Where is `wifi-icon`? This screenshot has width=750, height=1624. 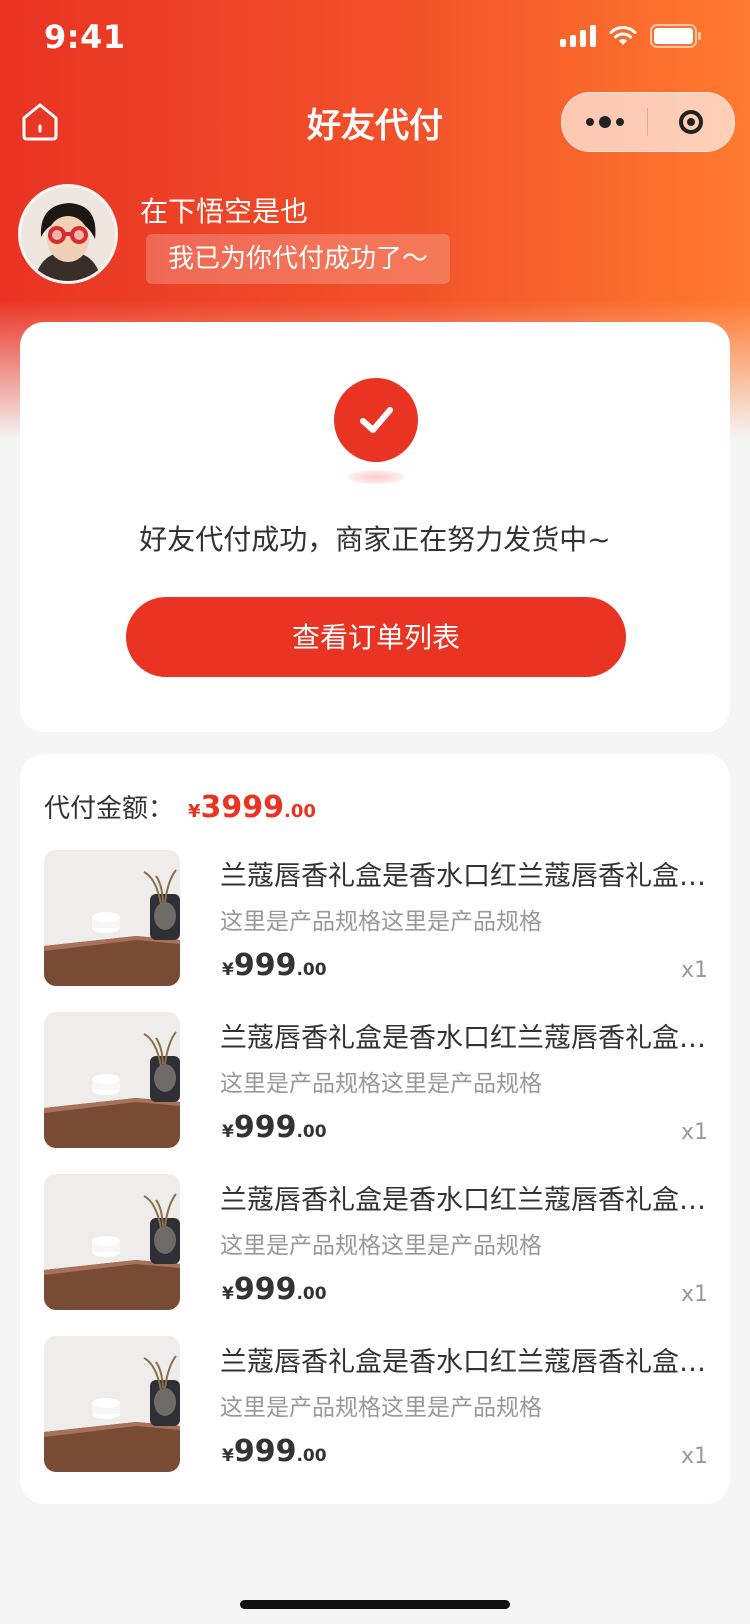 wifi-icon is located at coordinates (623, 35).